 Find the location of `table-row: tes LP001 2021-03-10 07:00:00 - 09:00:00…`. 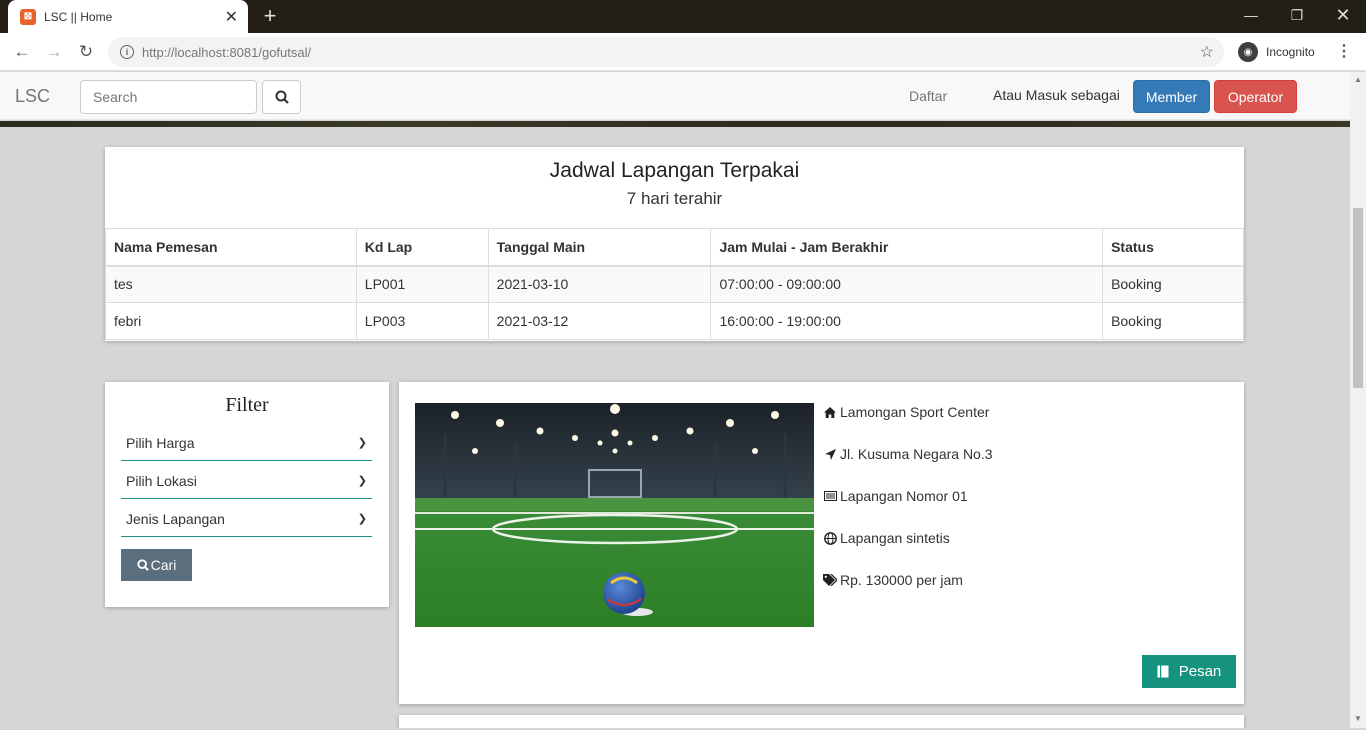

table-row: tes LP001 2021-03-10 07:00:00 - 09:00:00… is located at coordinates (674, 284).